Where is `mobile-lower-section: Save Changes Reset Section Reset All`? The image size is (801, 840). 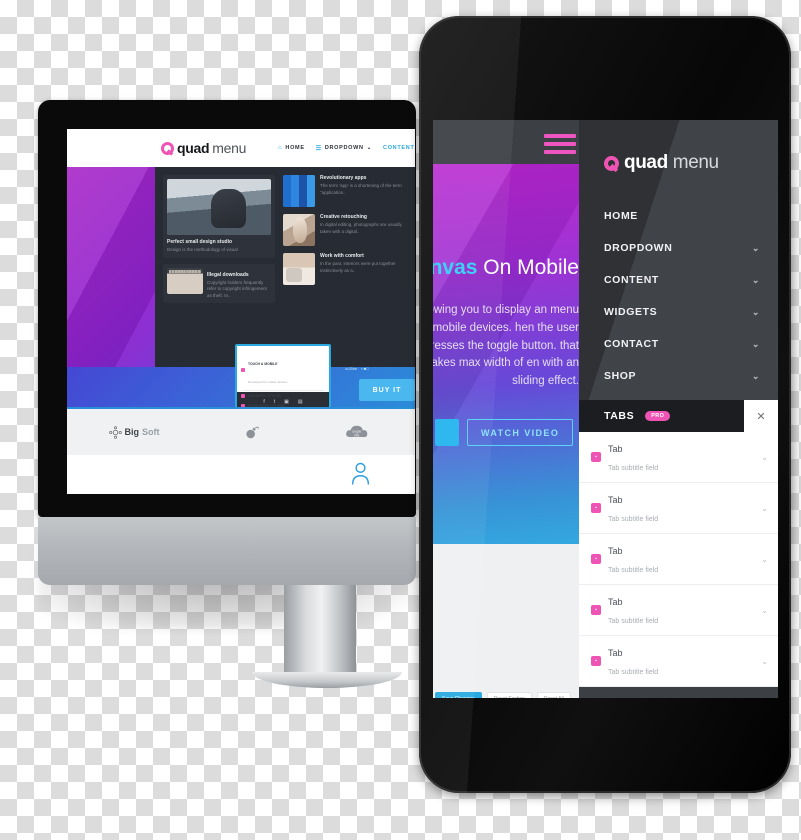
mobile-lower-section: Save Changes Reset Section Reset All is located at coordinates (506, 621).